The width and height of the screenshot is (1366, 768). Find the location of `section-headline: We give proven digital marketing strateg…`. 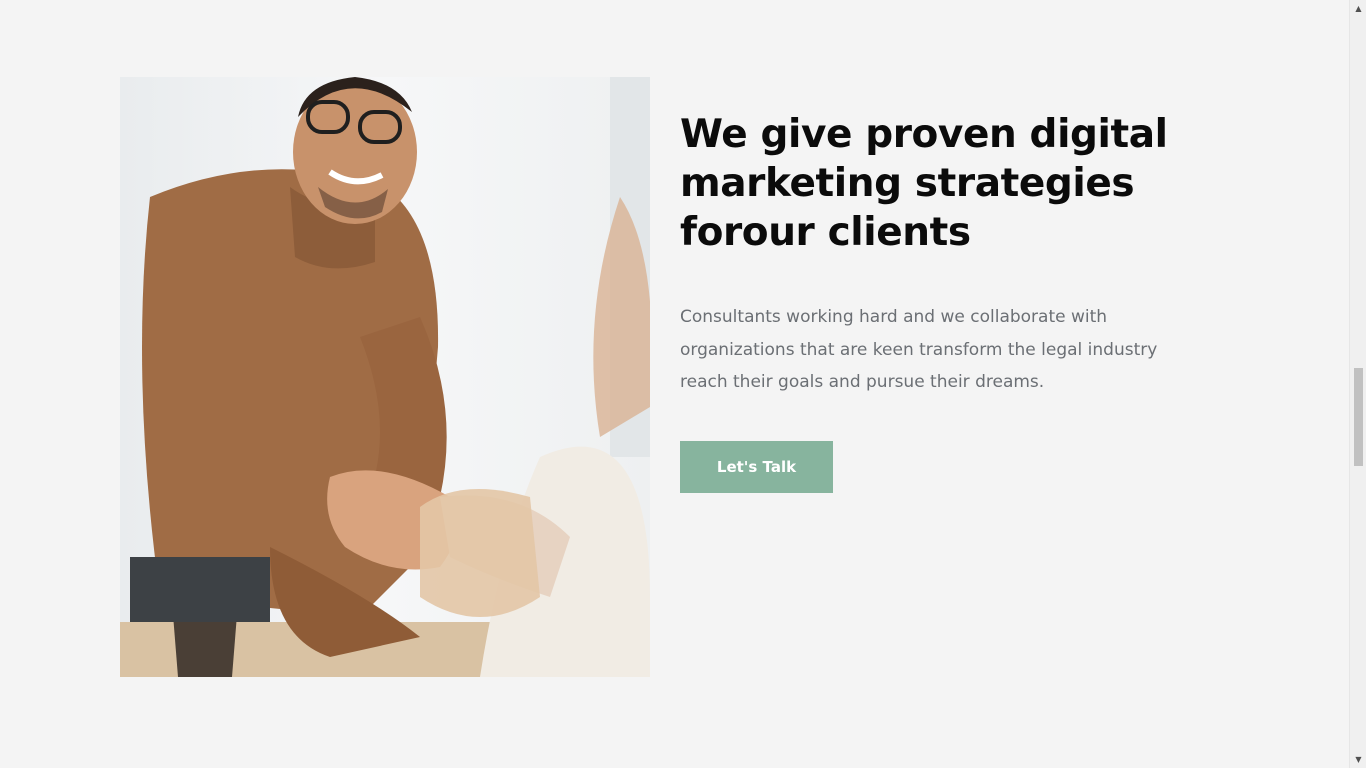

section-headline: We give proven digital marketing strateg… is located at coordinates (924, 183).